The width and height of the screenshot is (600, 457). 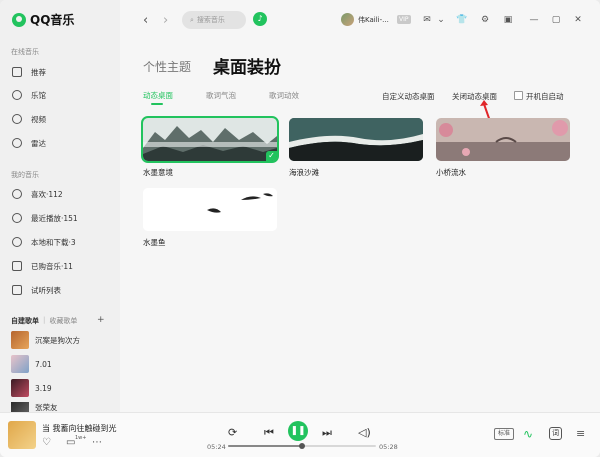 What do you see at coordinates (580, 433) in the screenshot?
I see `playlist-queue-icon: ≡` at bounding box center [580, 433].